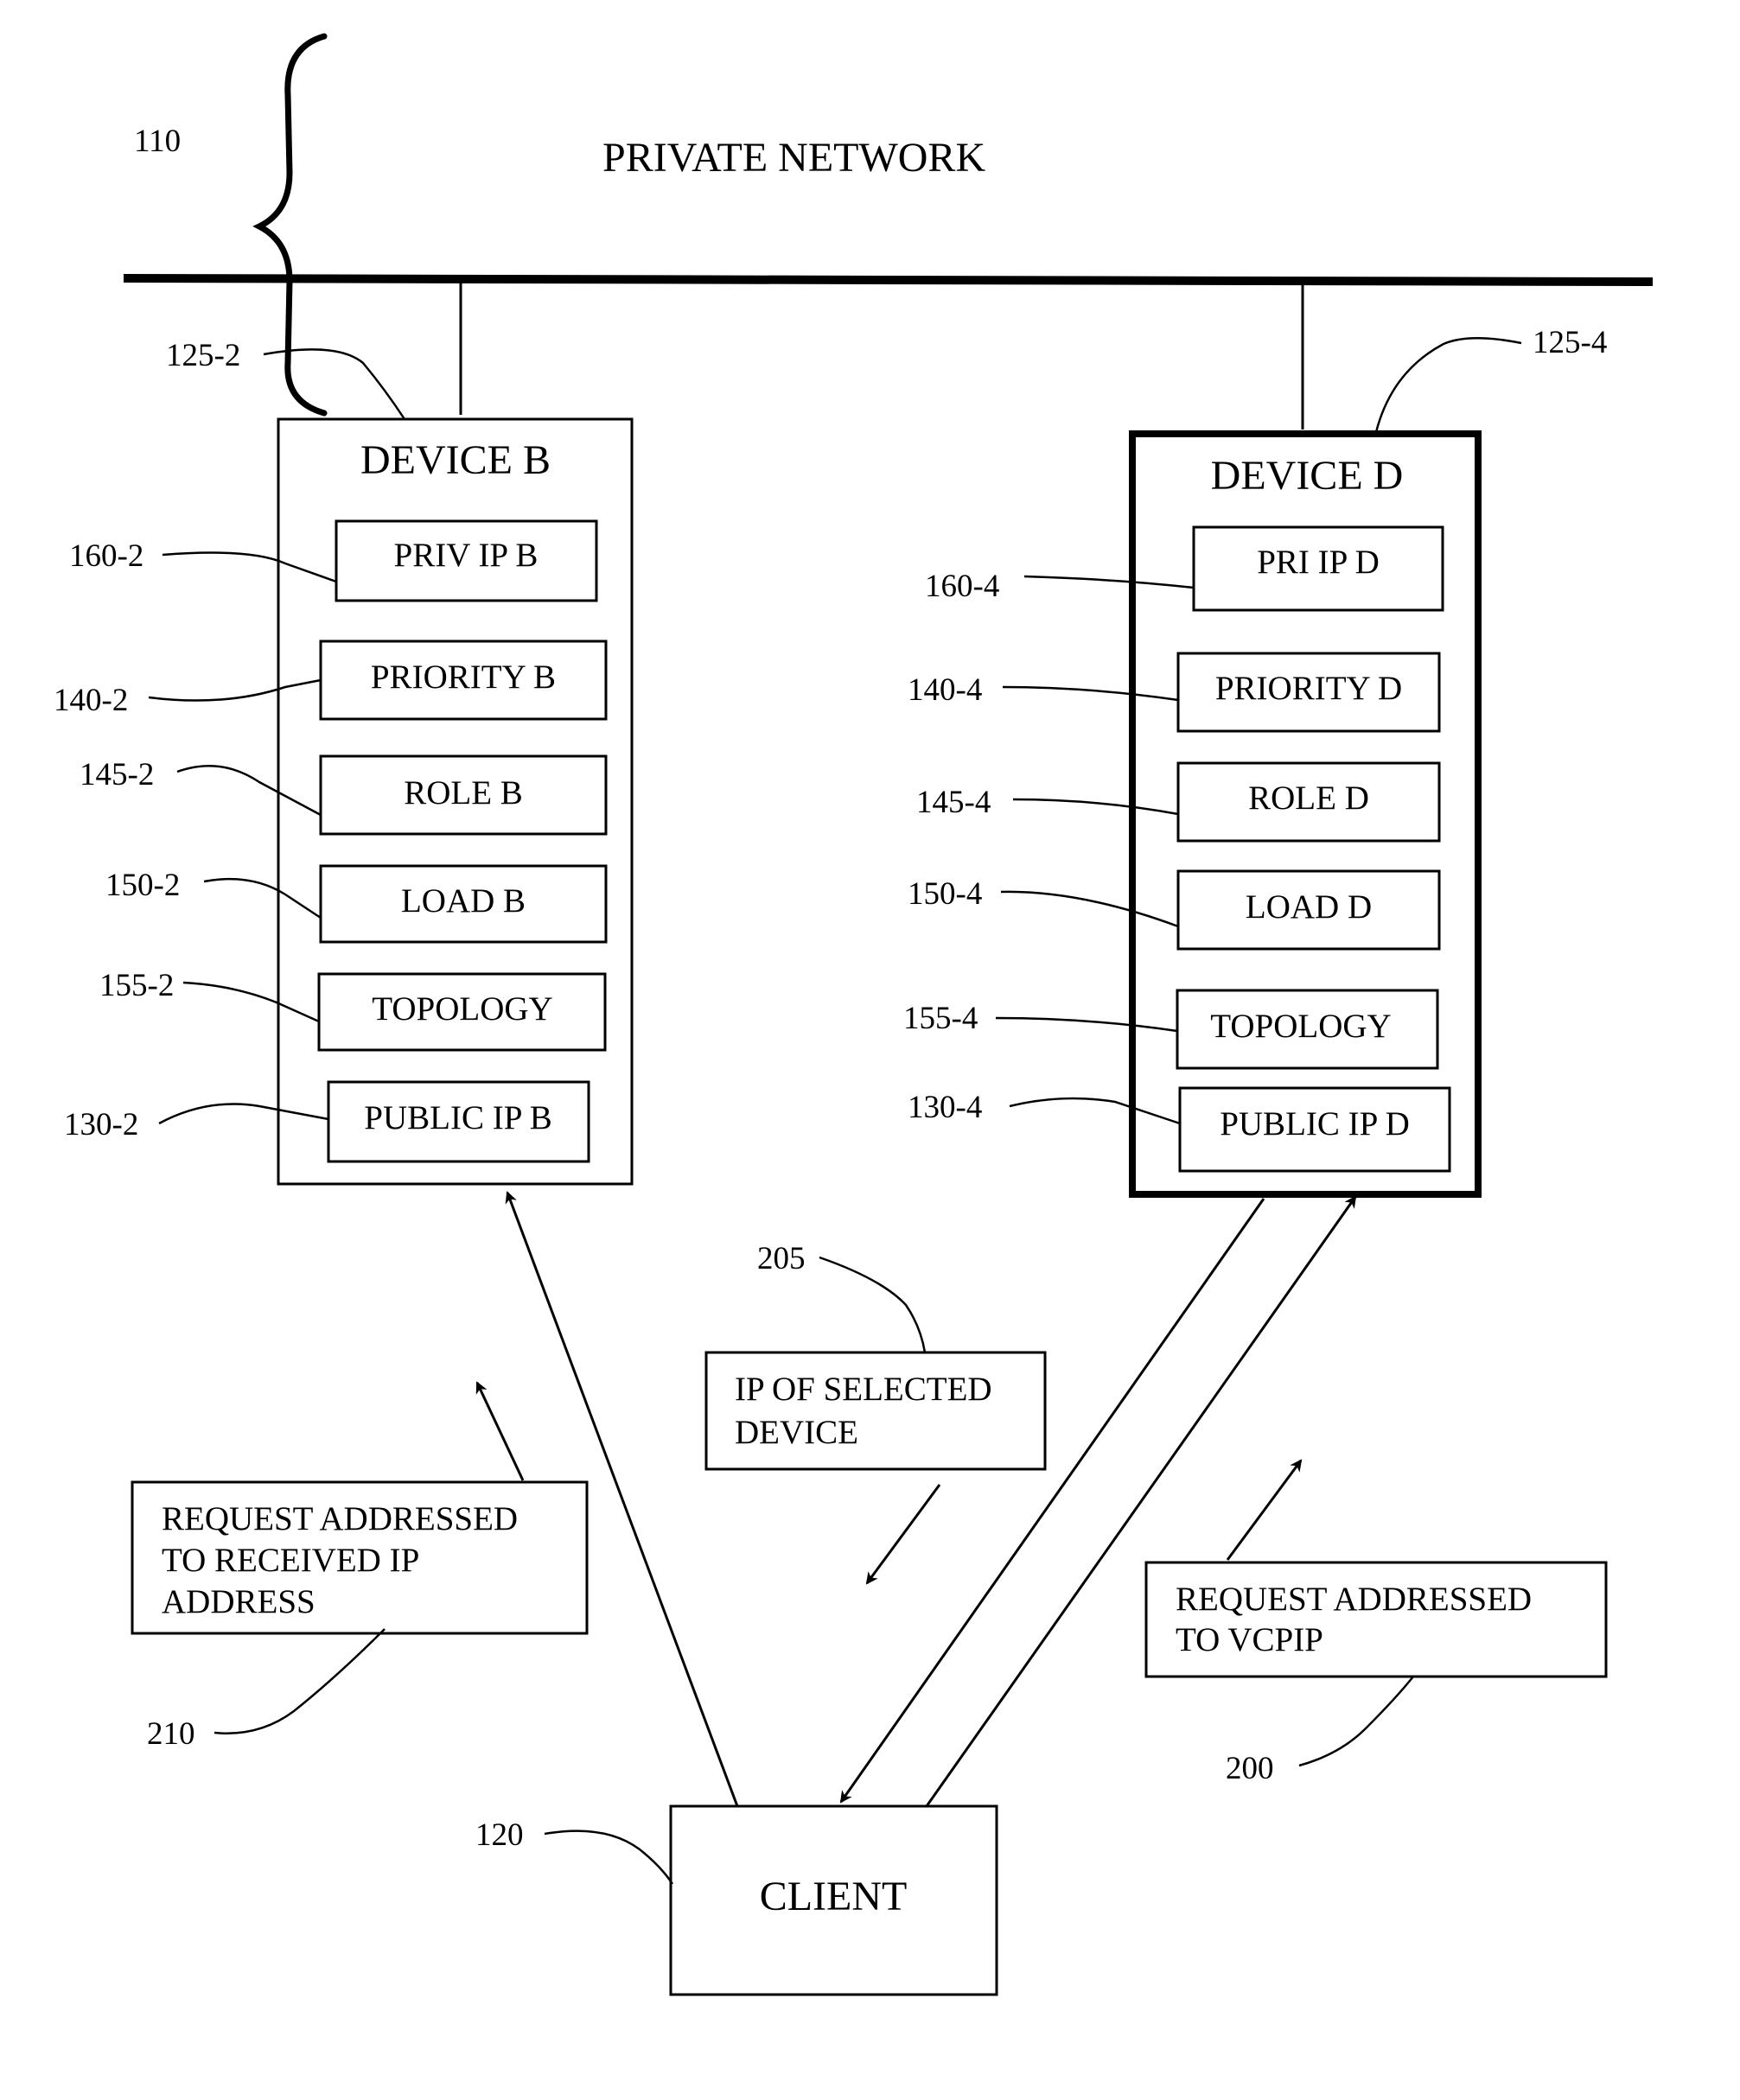 Image resolution: width=1740 pixels, height=2100 pixels. Describe the element at coordinates (457, 1117) in the screenshot. I see `field-label: PUBLIC IP B` at that location.